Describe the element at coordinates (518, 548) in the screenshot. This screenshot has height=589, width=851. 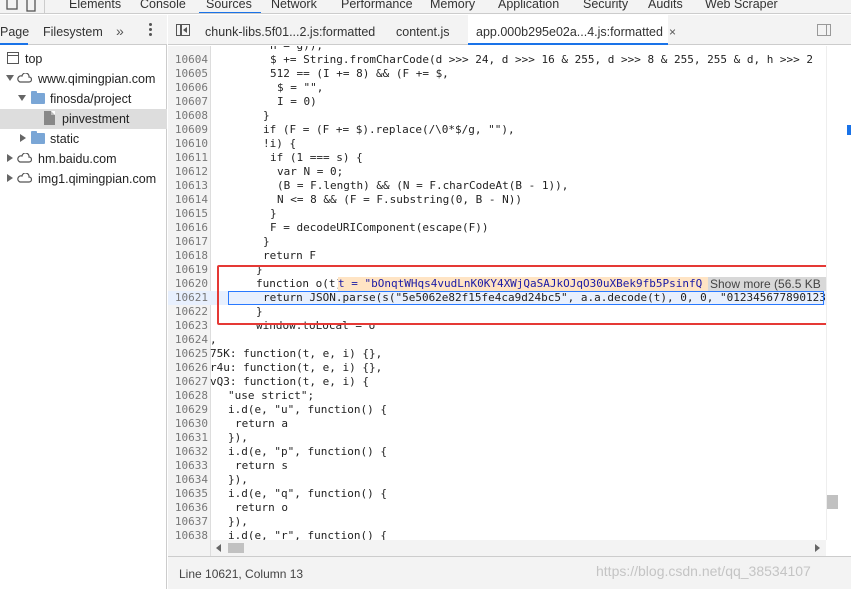
I see `horizontal-scrollbar` at that location.